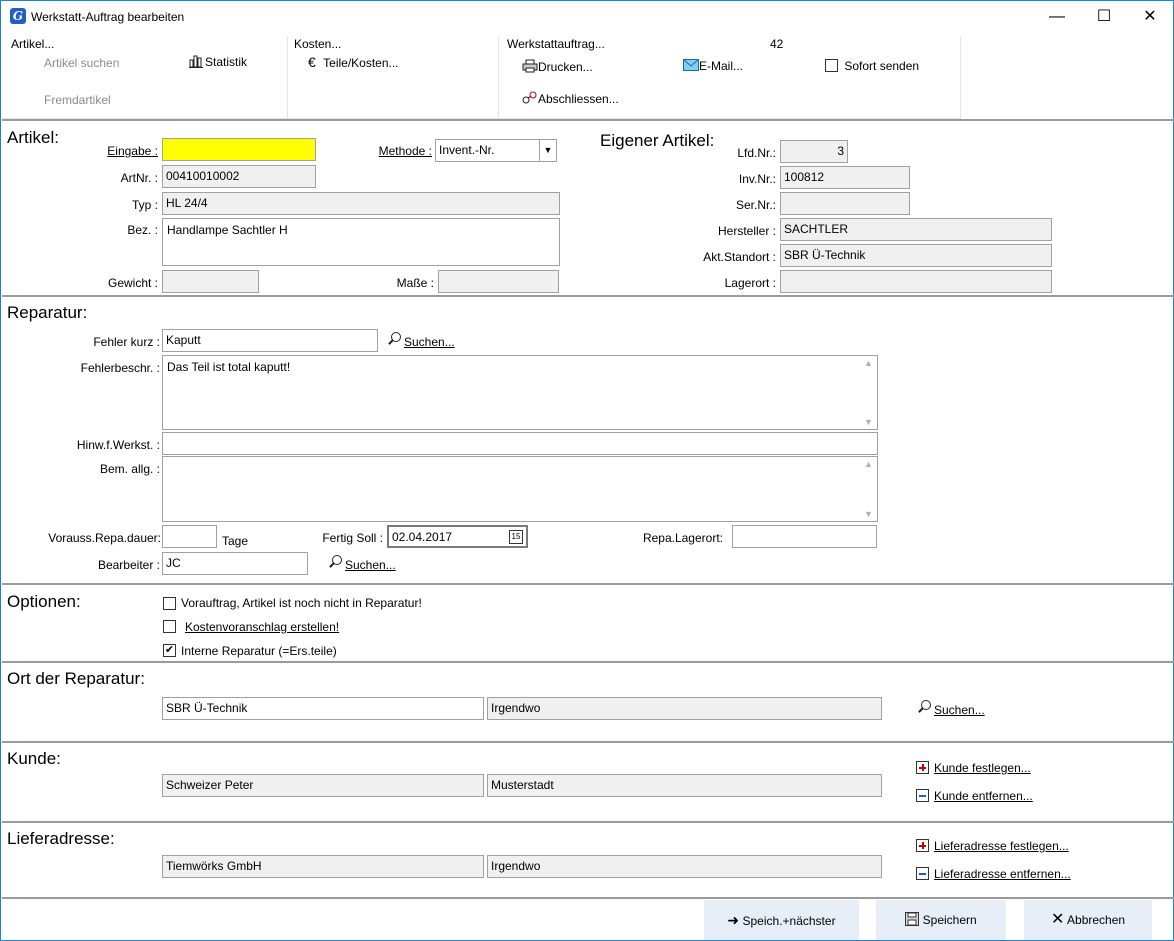 The image size is (1174, 941). Describe the element at coordinates (44, 601) in the screenshot. I see `optionen-section-title: Optionen:` at that location.